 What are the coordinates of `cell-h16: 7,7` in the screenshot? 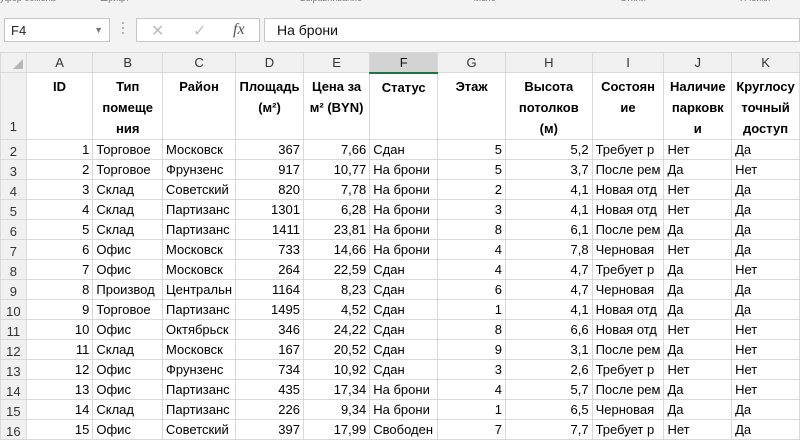 It's located at (549, 429).